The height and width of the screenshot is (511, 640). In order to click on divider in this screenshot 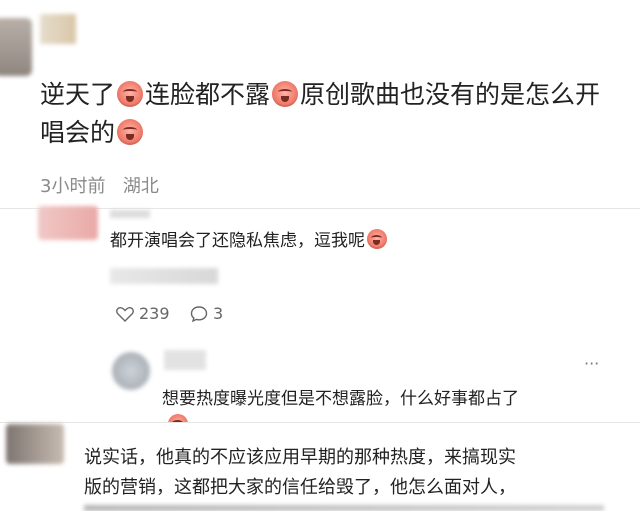, I will do `click(320, 422)`.